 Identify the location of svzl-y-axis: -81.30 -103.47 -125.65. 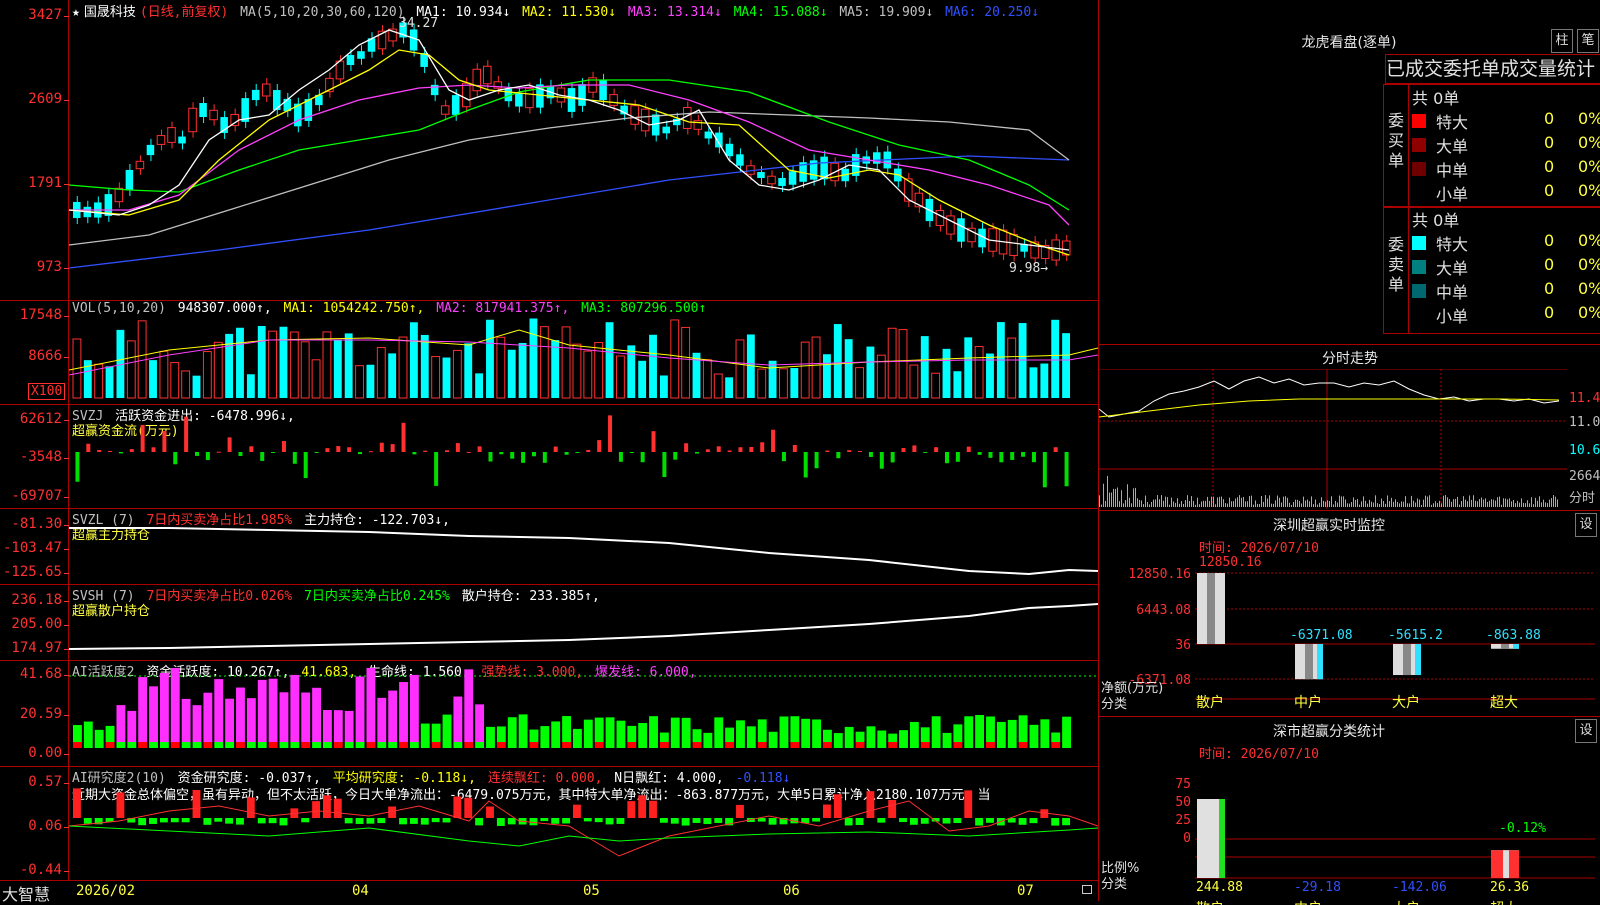
(35, 546).